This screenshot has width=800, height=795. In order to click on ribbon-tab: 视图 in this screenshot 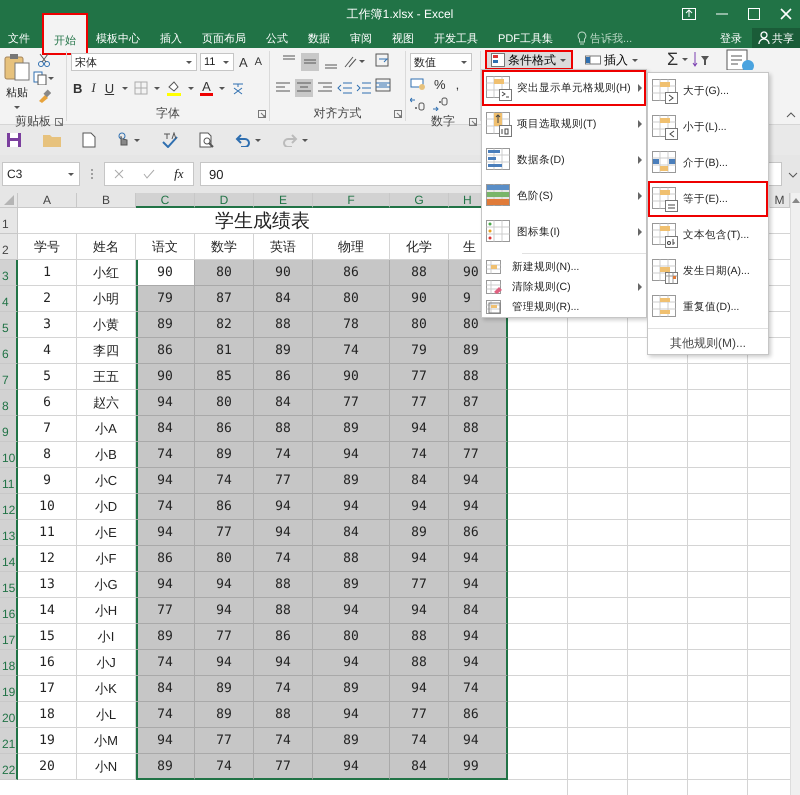, I will do `click(403, 38)`.